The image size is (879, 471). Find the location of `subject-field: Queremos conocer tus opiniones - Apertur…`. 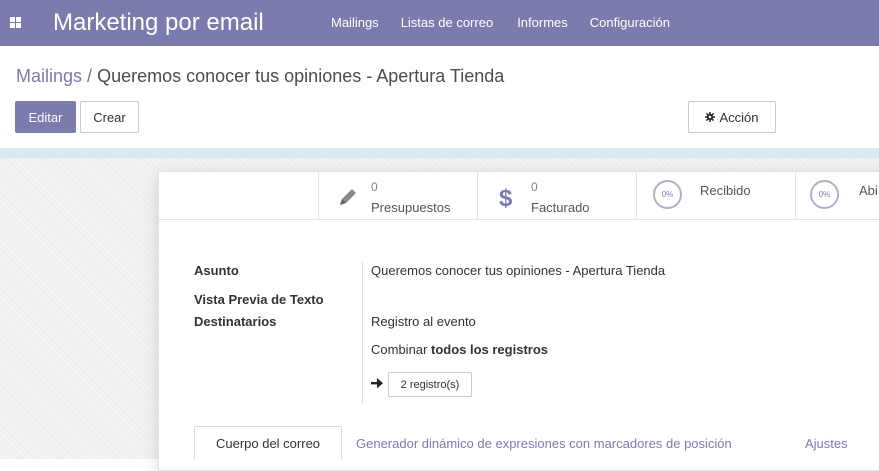

subject-field: Queremos conocer tus opiniones - Apertur… is located at coordinates (518, 270).